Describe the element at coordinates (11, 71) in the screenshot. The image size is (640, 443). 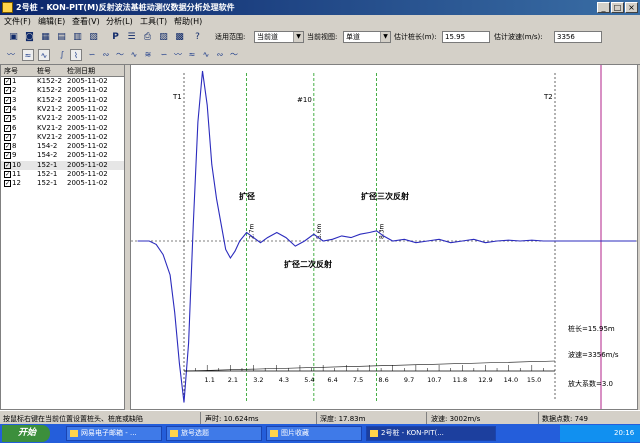
I see `col-index: 序号` at that location.